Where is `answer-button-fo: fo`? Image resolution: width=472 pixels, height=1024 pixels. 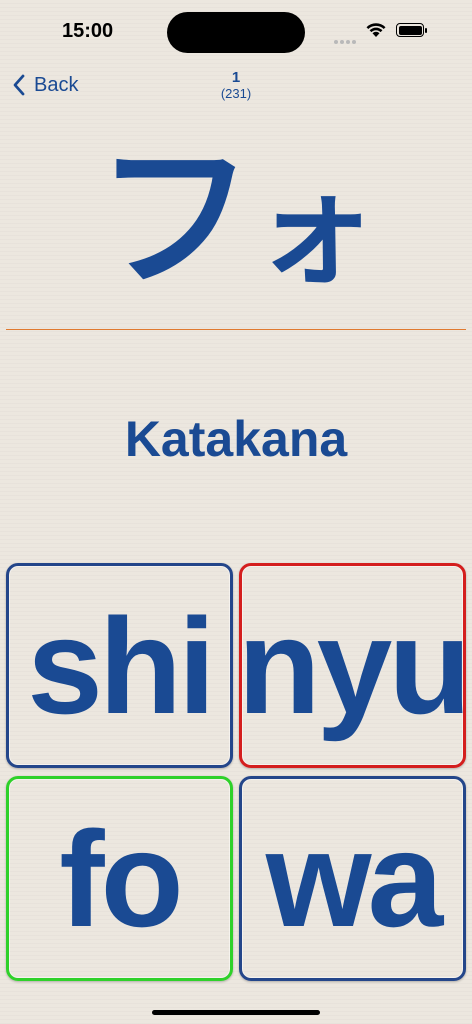
answer-button-fo: fo is located at coordinates (119, 878).